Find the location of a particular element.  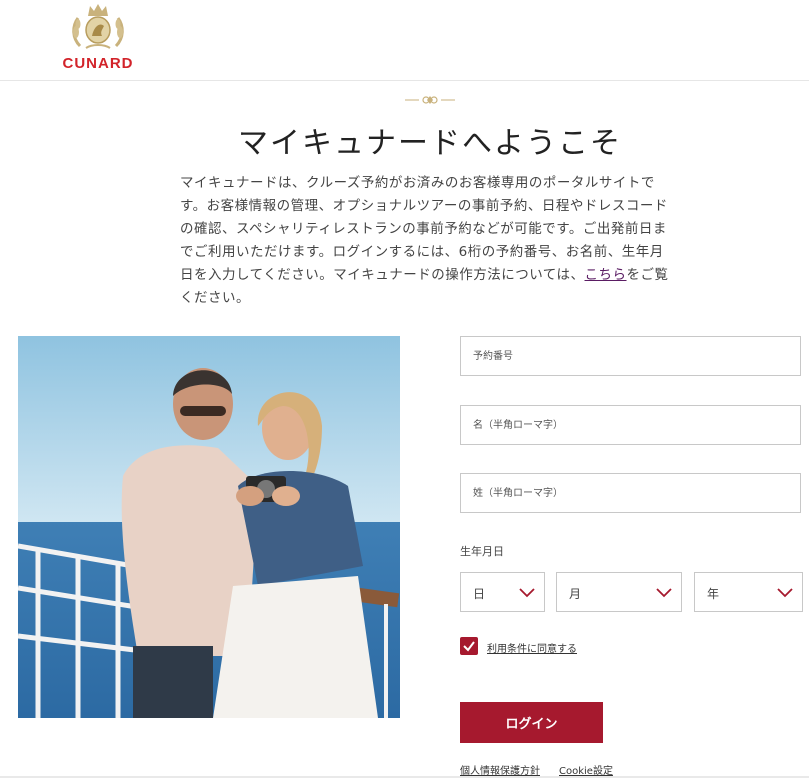

terms-checkbox is located at coordinates (469, 646).